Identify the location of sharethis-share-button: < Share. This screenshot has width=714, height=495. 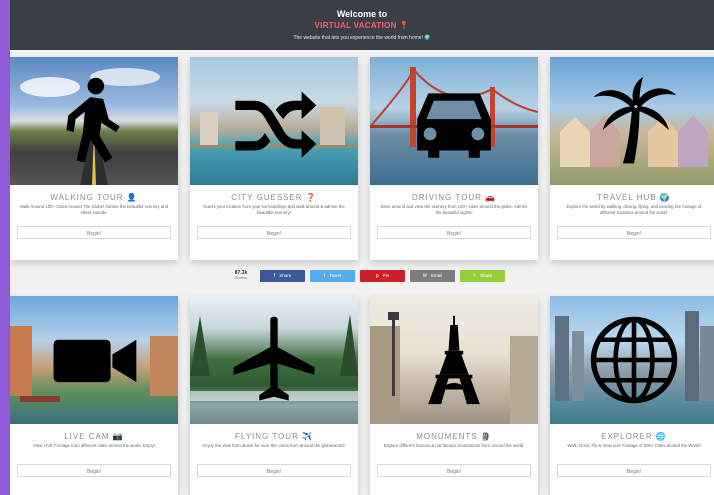
(482, 276).